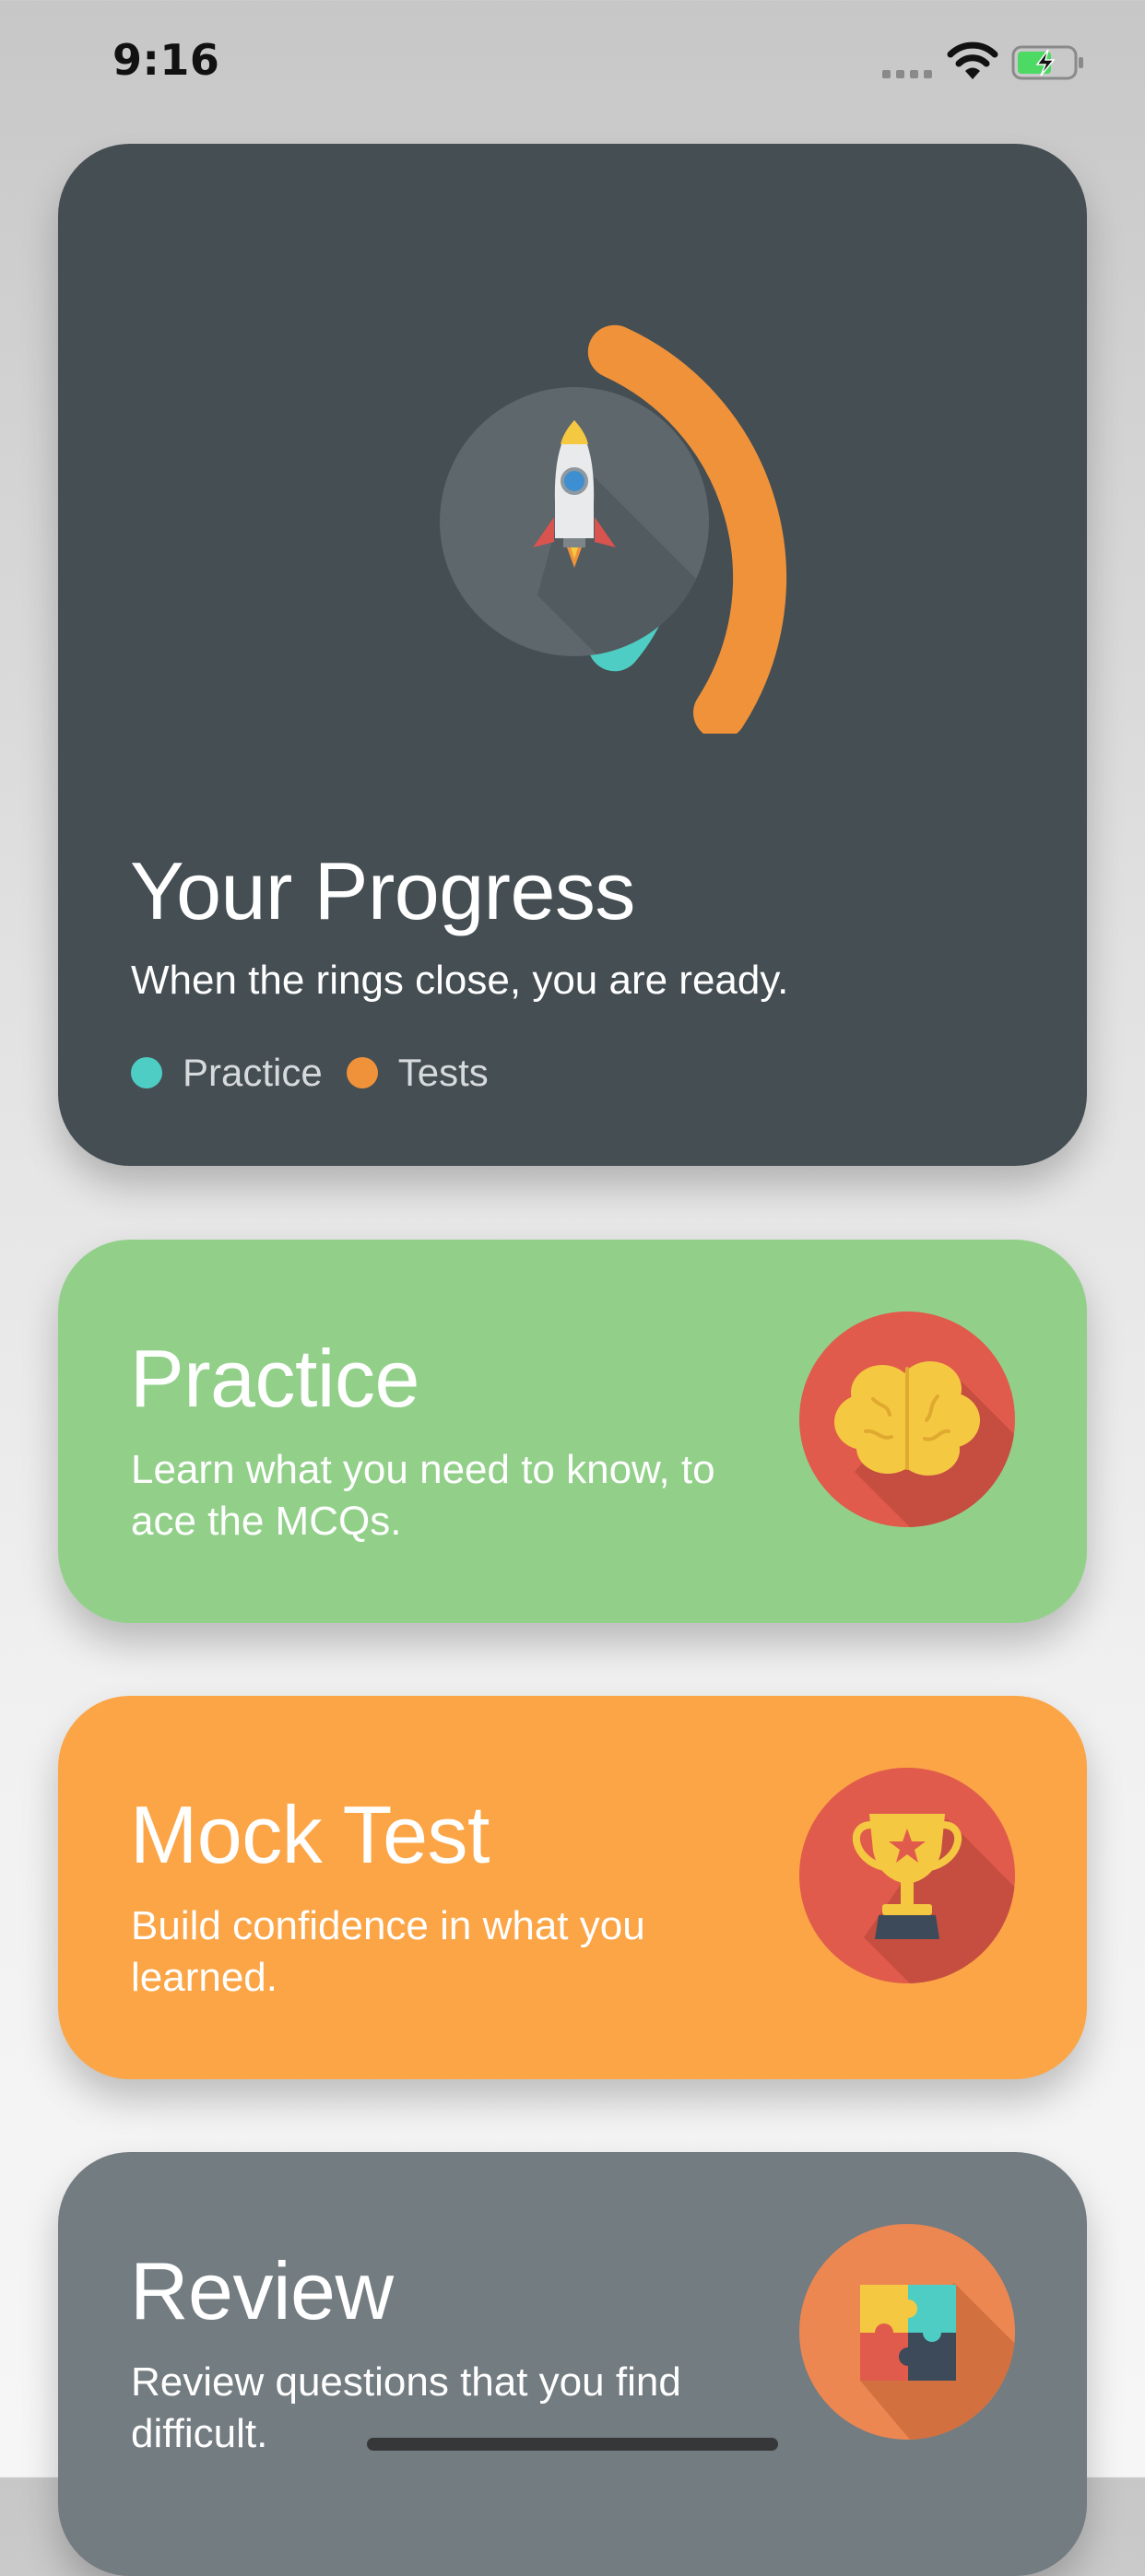 The width and height of the screenshot is (1145, 2576). What do you see at coordinates (274, 1378) in the screenshot?
I see `practice-title: Practice` at bounding box center [274, 1378].